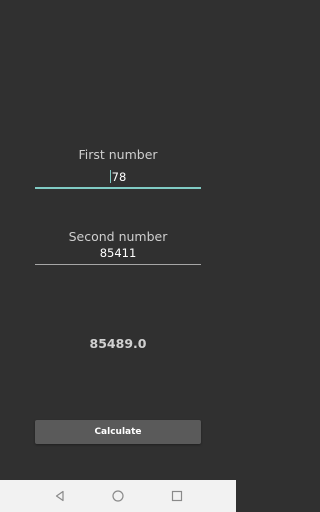 This screenshot has width=320, height=512. I want to click on first-number-label: First number, so click(118, 154).